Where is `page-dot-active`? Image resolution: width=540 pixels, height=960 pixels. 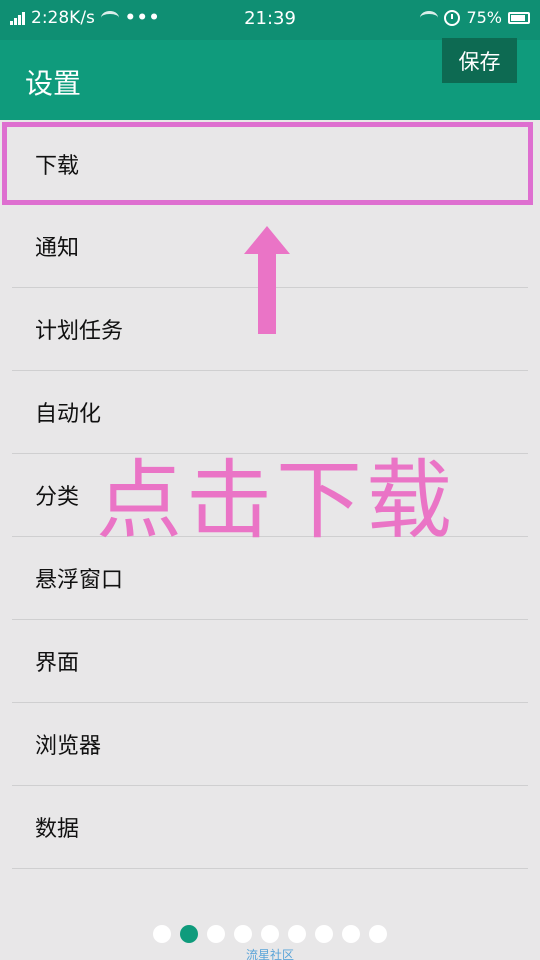 page-dot-active is located at coordinates (189, 934).